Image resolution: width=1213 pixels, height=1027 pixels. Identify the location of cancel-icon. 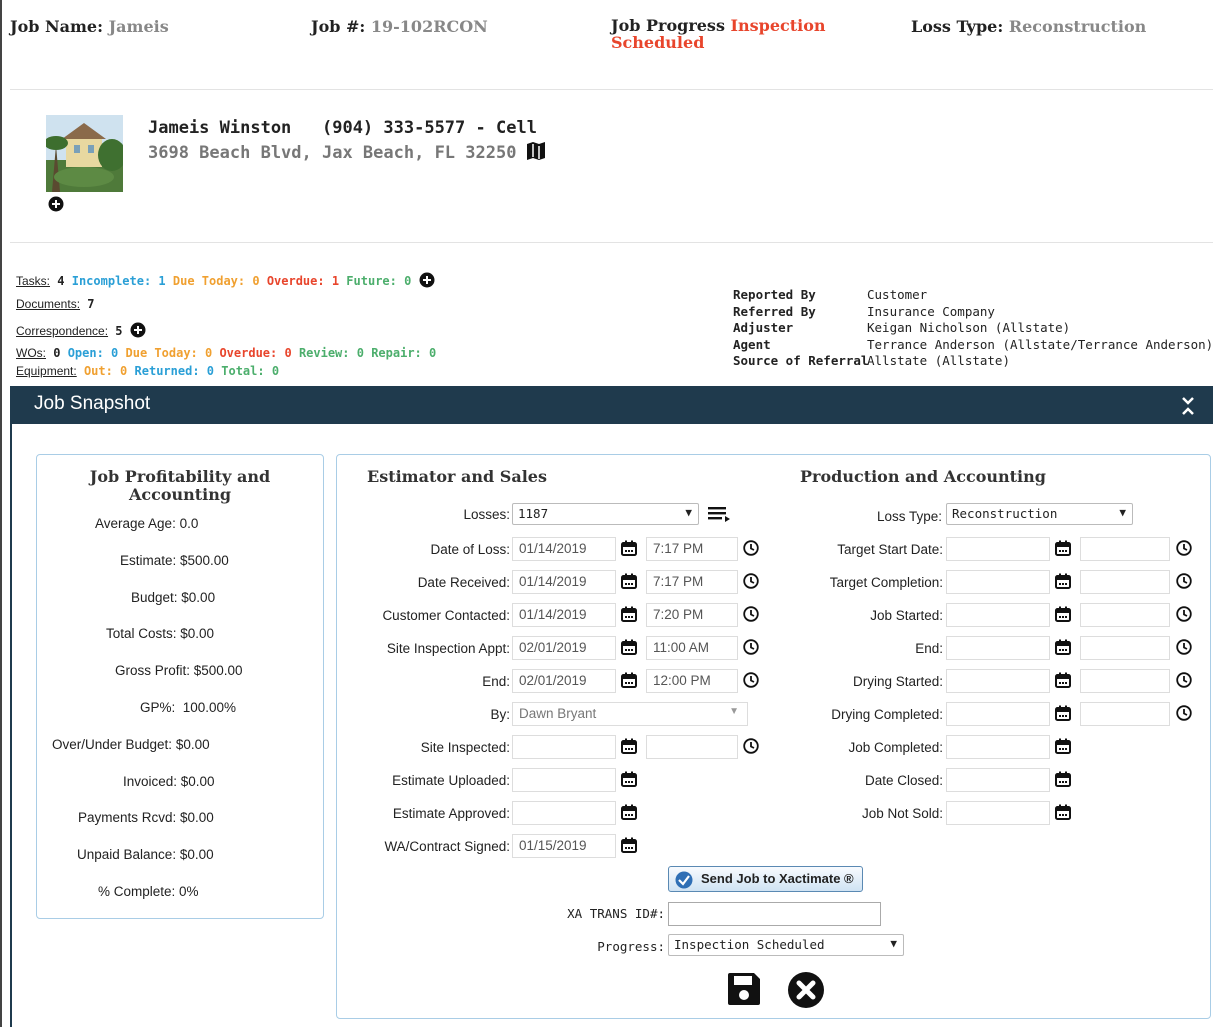
(806, 990).